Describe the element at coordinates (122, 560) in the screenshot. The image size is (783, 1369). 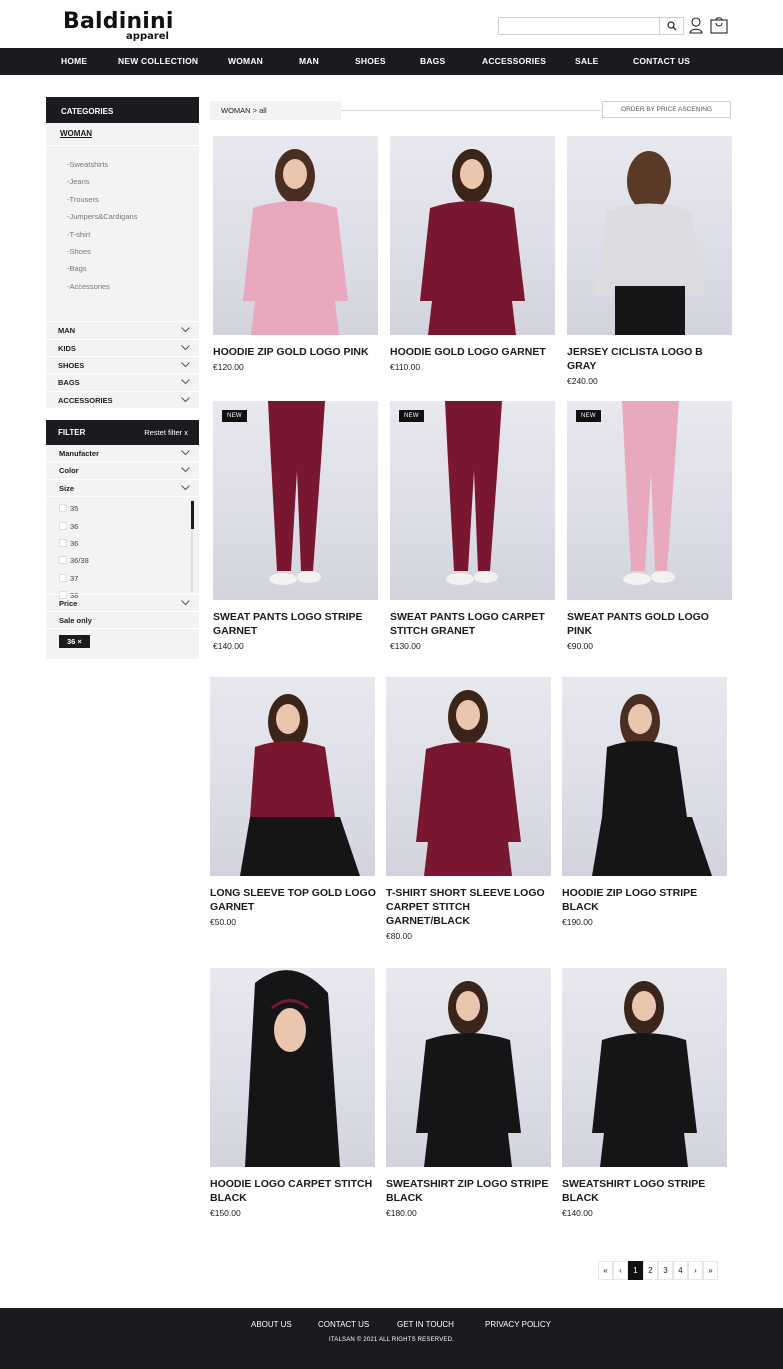
I see `size-option: 36/38` at that location.